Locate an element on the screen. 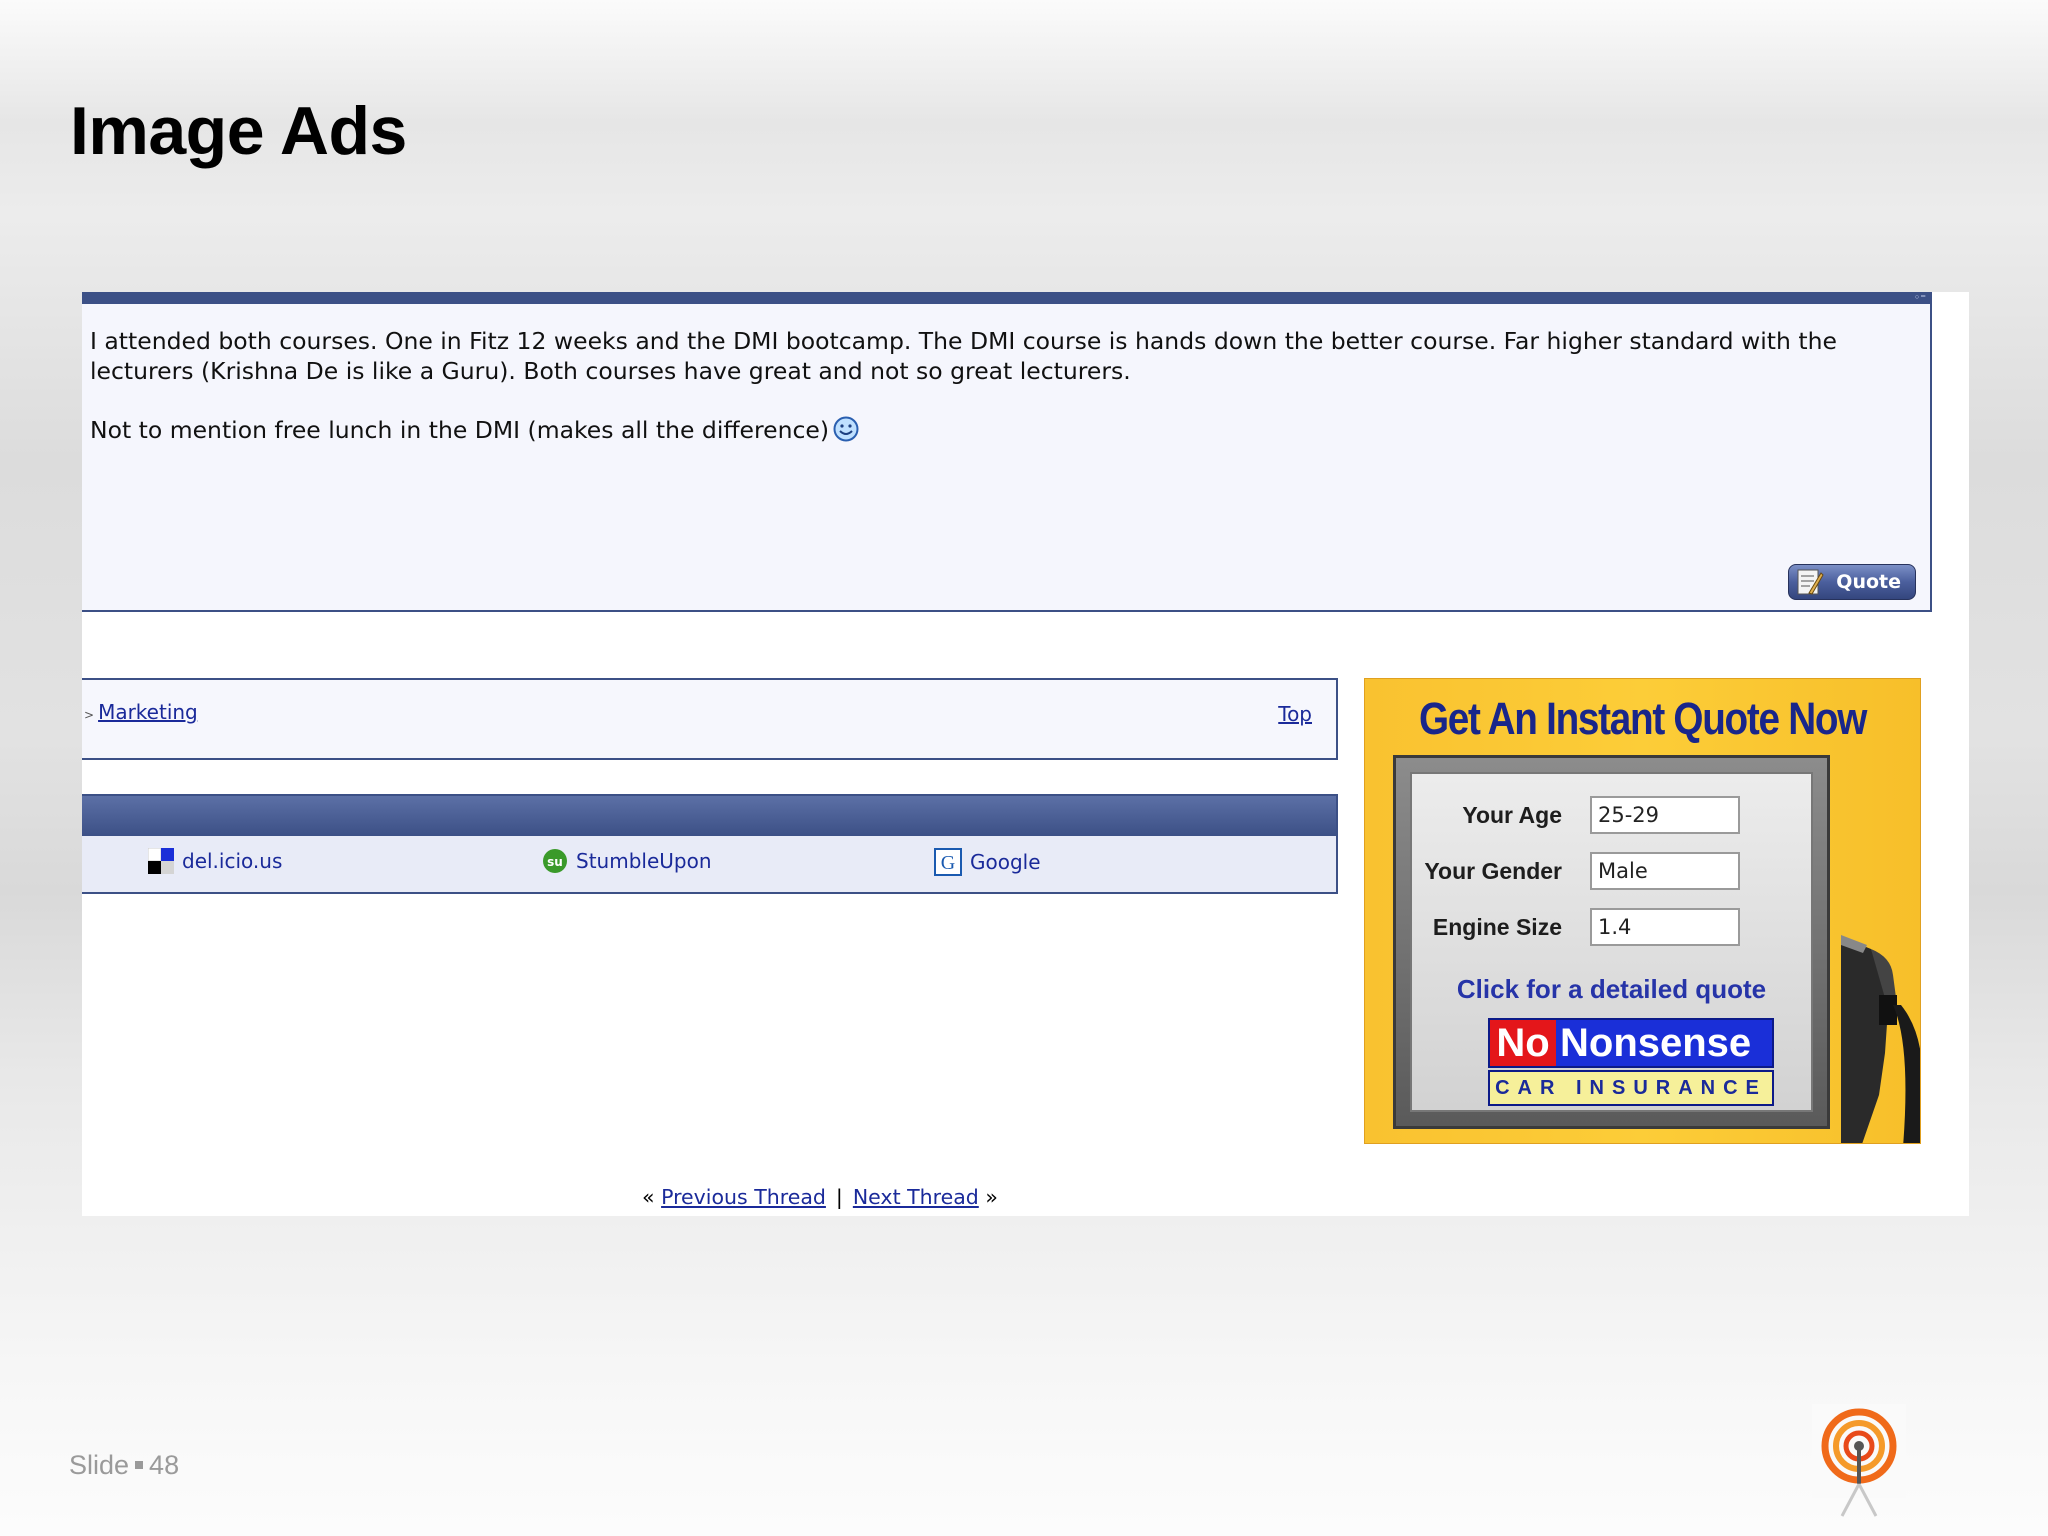 Image resolution: width=2048 pixels, height=1536 pixels. social-bookmarks-header is located at coordinates (709, 816).